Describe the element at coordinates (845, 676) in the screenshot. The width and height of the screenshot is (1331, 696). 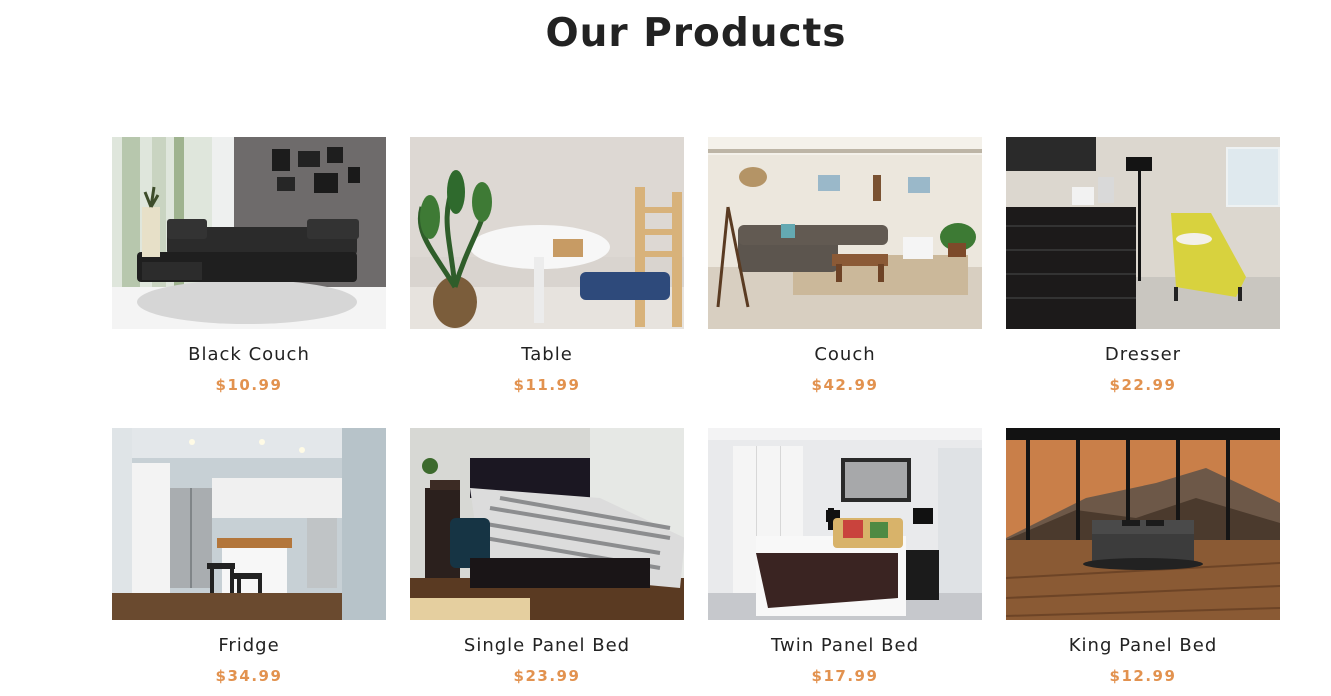
I see `product-price: $17.99` at that location.